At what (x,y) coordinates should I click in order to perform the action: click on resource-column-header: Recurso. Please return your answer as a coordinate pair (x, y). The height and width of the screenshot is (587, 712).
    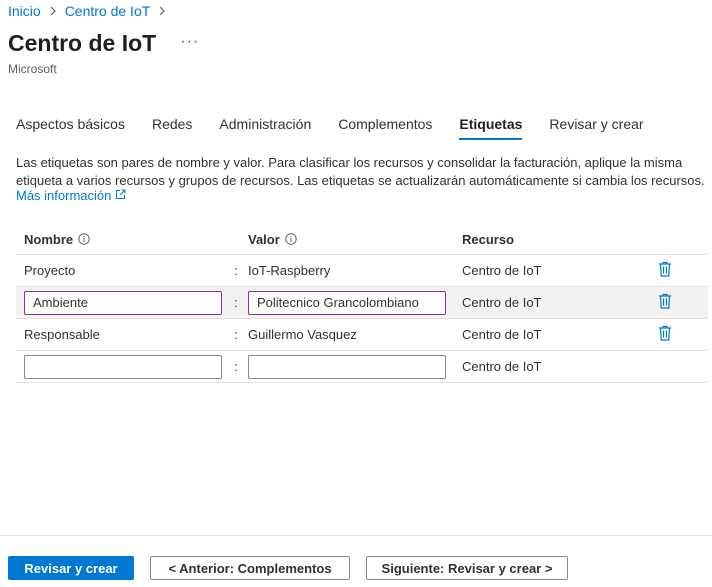
    Looking at the image, I should click on (488, 239).